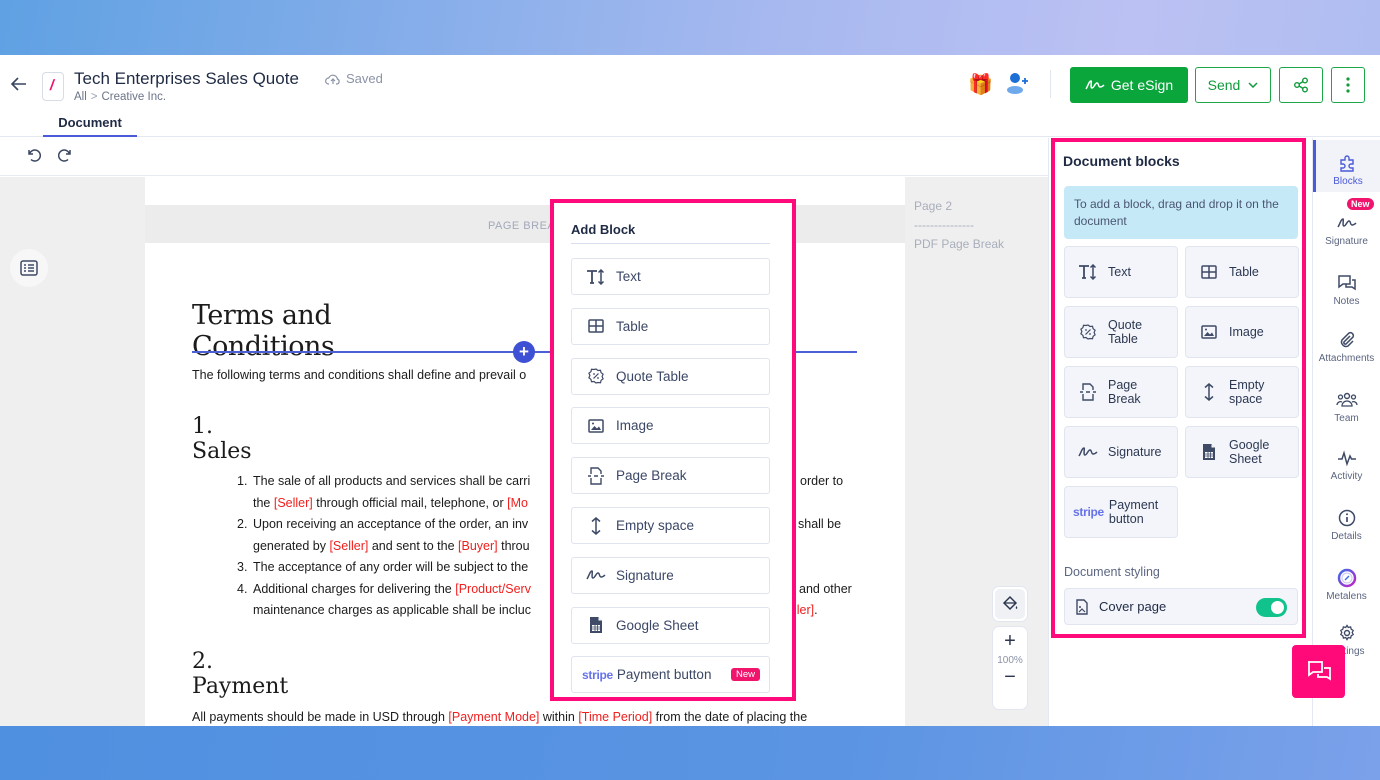 The image size is (1380, 780). I want to click on list-text-continuation: and other, so click(825, 588).